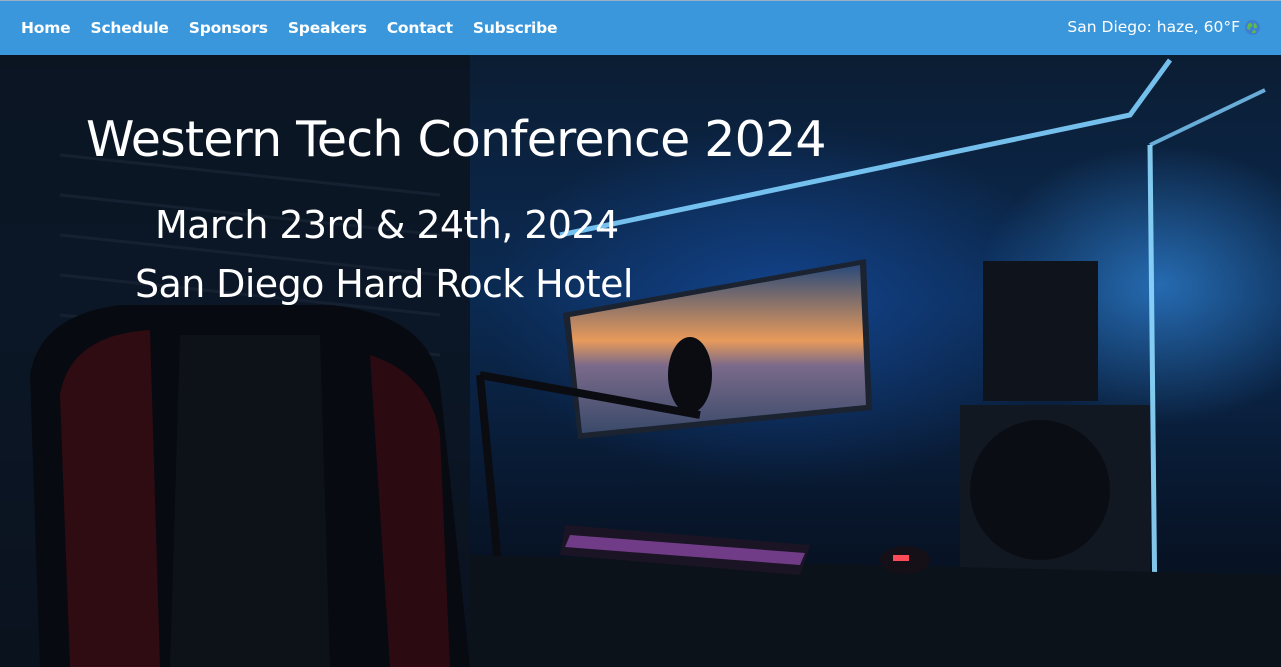  What do you see at coordinates (384, 284) in the screenshot?
I see `conference-venue: San Diego Hard Rock Hotel` at bounding box center [384, 284].